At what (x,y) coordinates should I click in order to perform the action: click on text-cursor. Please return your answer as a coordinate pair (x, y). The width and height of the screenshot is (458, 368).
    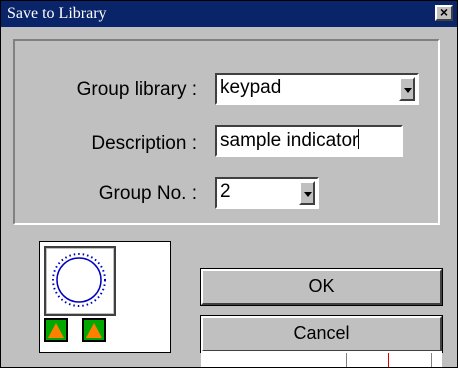
    Looking at the image, I should click on (359, 139).